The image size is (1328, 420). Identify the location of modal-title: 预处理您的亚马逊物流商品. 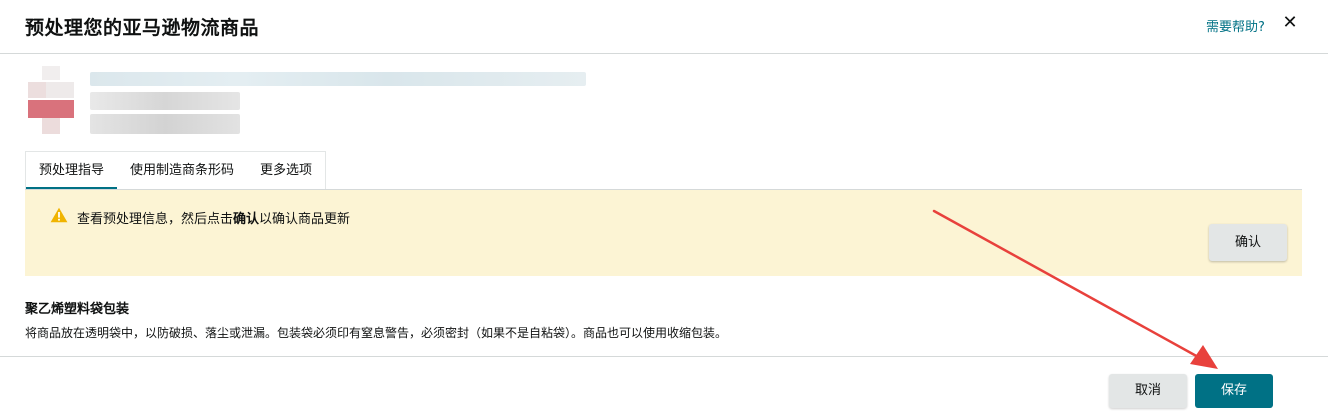
(142, 28).